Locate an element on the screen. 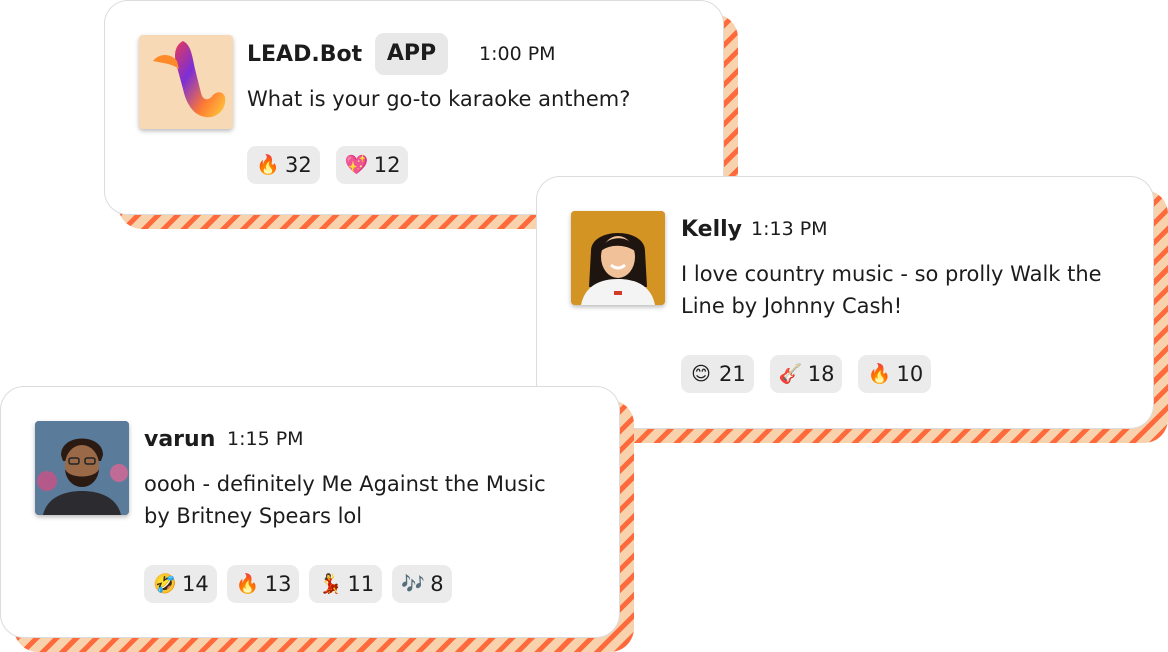  message-text: What is your go-to karaoke anthem? is located at coordinates (439, 99).